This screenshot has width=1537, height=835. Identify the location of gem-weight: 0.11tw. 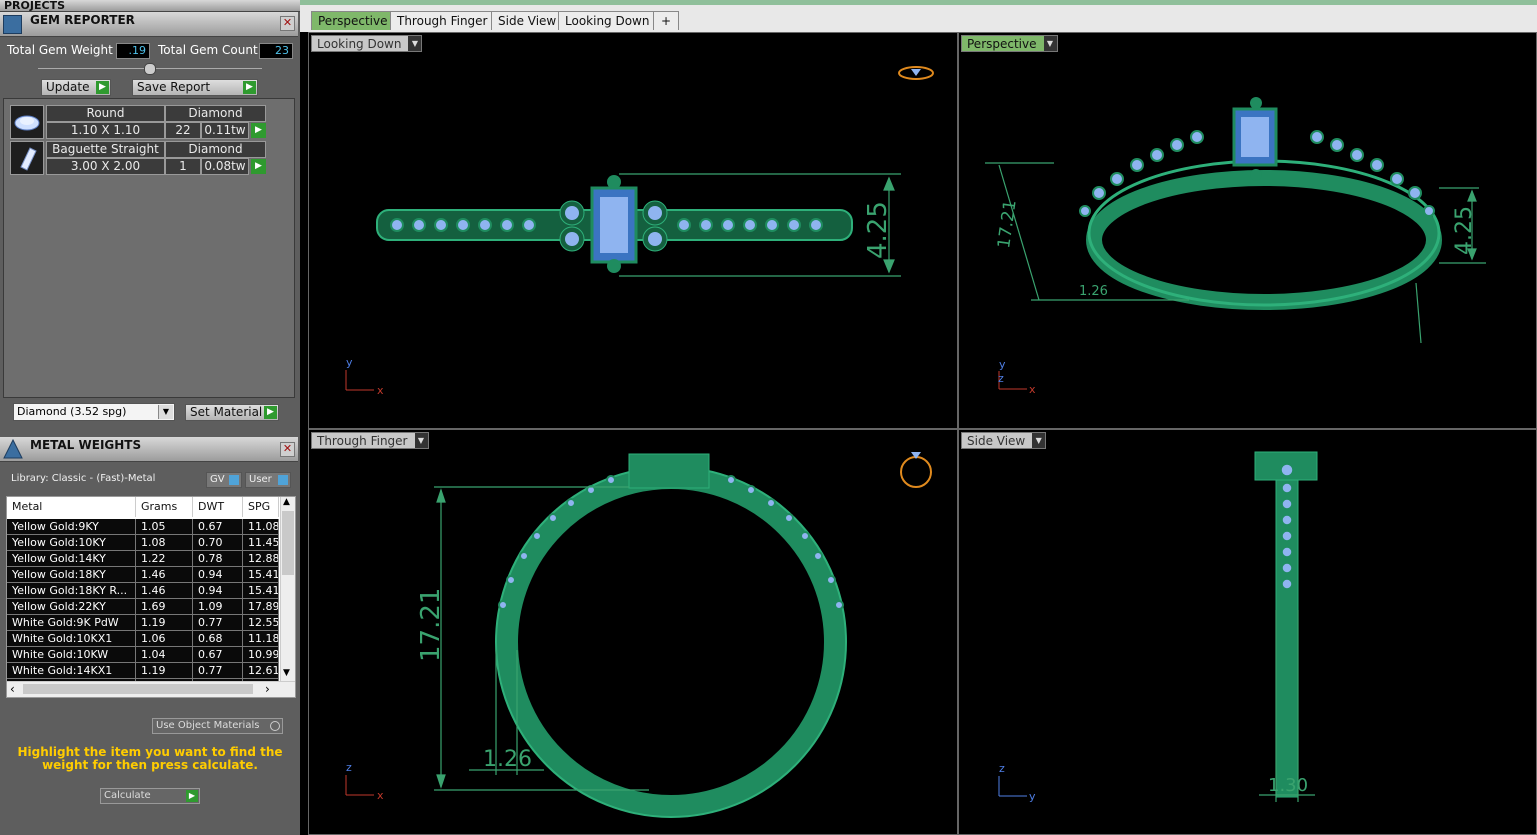
(225, 130).